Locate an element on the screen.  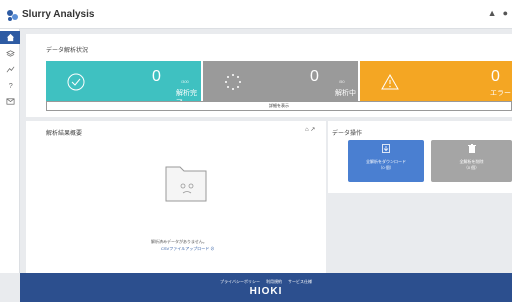
sidebar: ? is located at coordinates (10, 151).